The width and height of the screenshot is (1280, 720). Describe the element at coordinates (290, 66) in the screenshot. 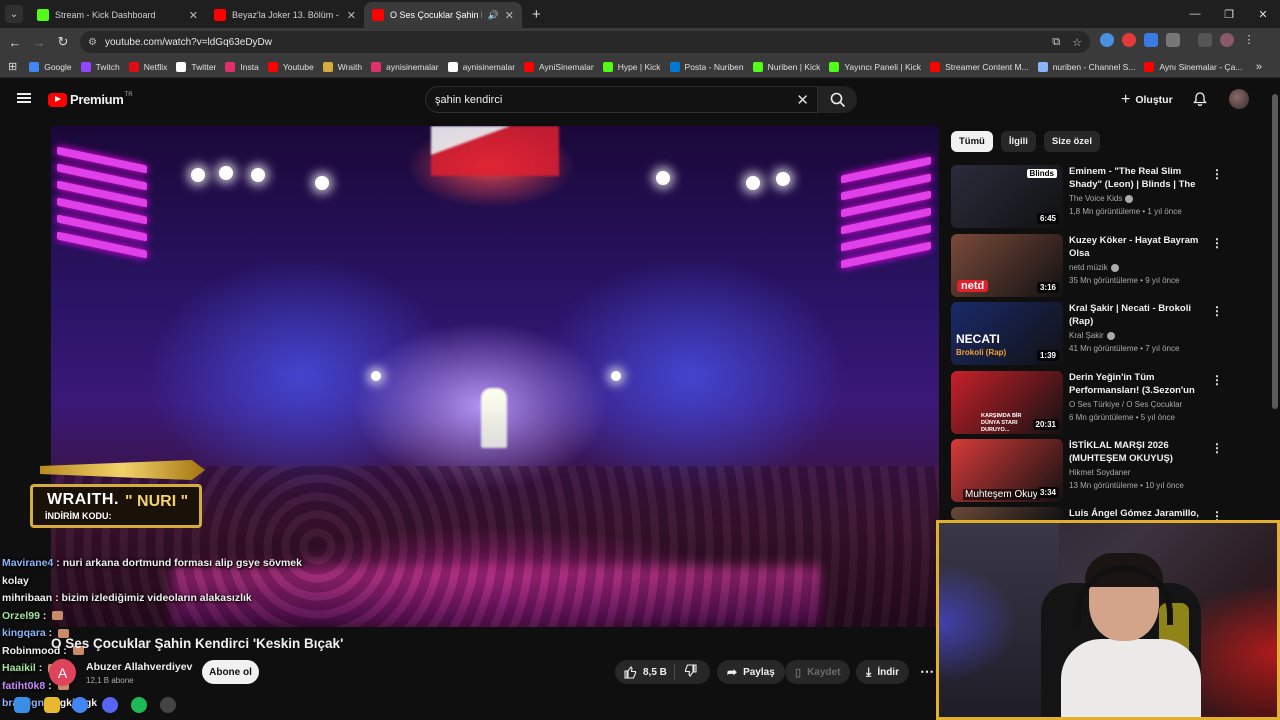

I see `bookmark-item: Youtube` at that location.